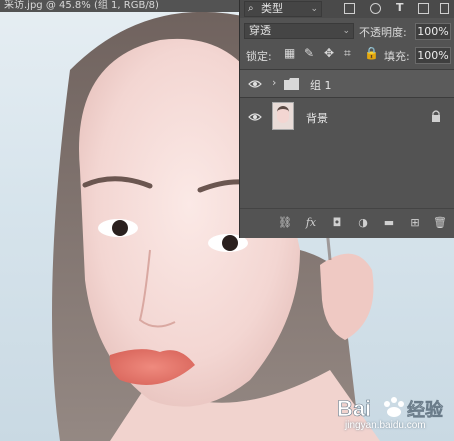  I want to click on lock-position-icon: ✥, so click(329, 53).